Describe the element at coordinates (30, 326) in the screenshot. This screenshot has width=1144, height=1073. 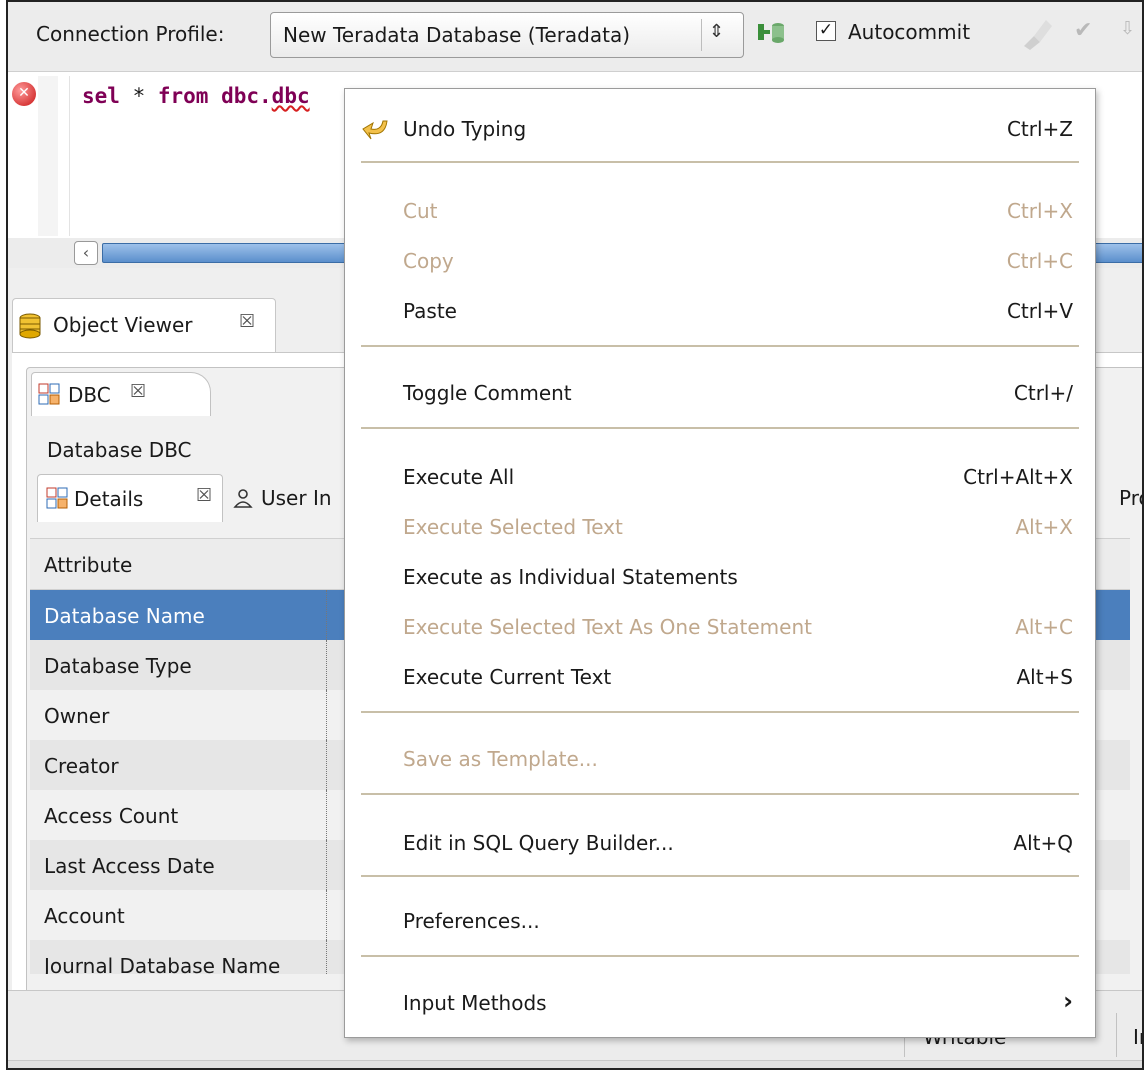
I see `database-icon` at that location.